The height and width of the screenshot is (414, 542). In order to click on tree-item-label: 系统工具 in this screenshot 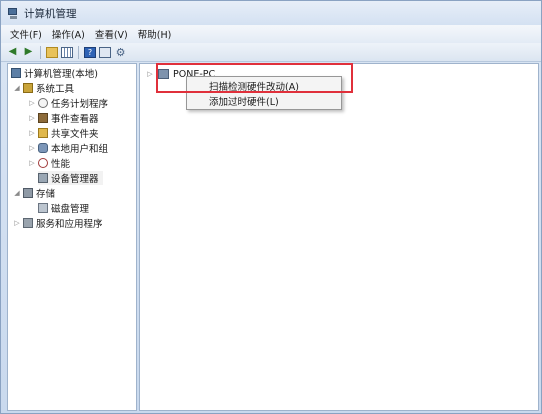, I will do `click(55, 89)`.